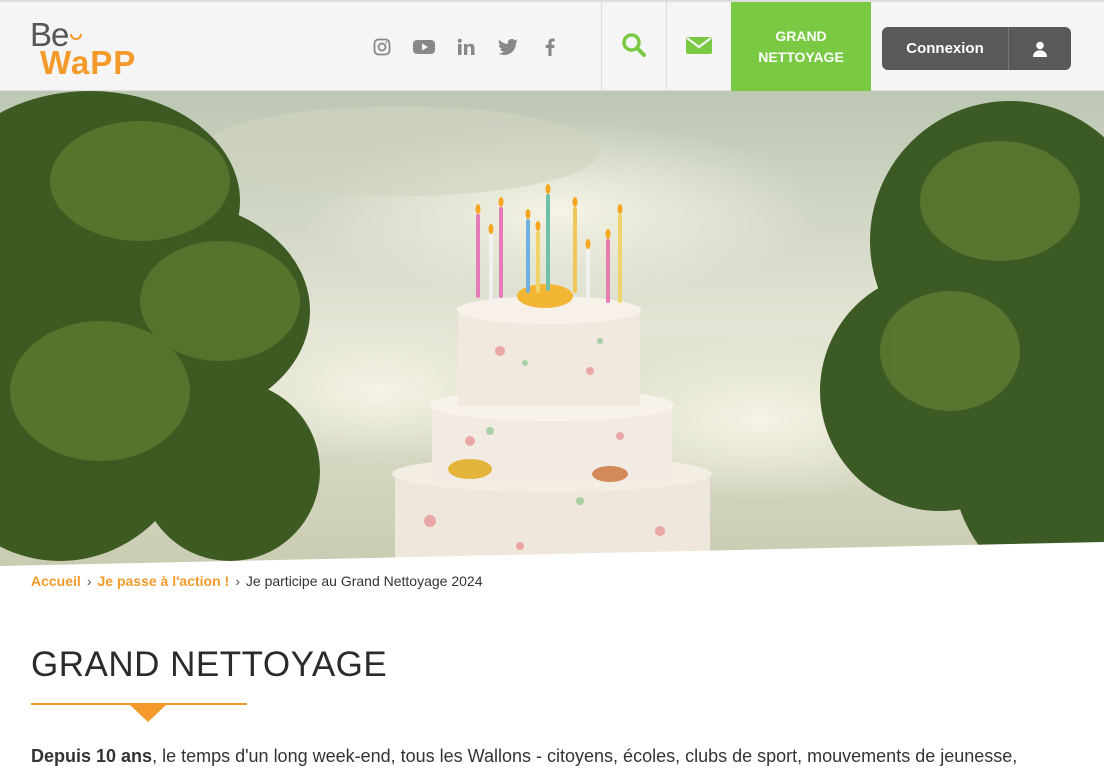 The height and width of the screenshot is (778, 1104). Describe the element at coordinates (92, 756) in the screenshot. I see `intro-bold-text: Depuis 10 ans` at that location.